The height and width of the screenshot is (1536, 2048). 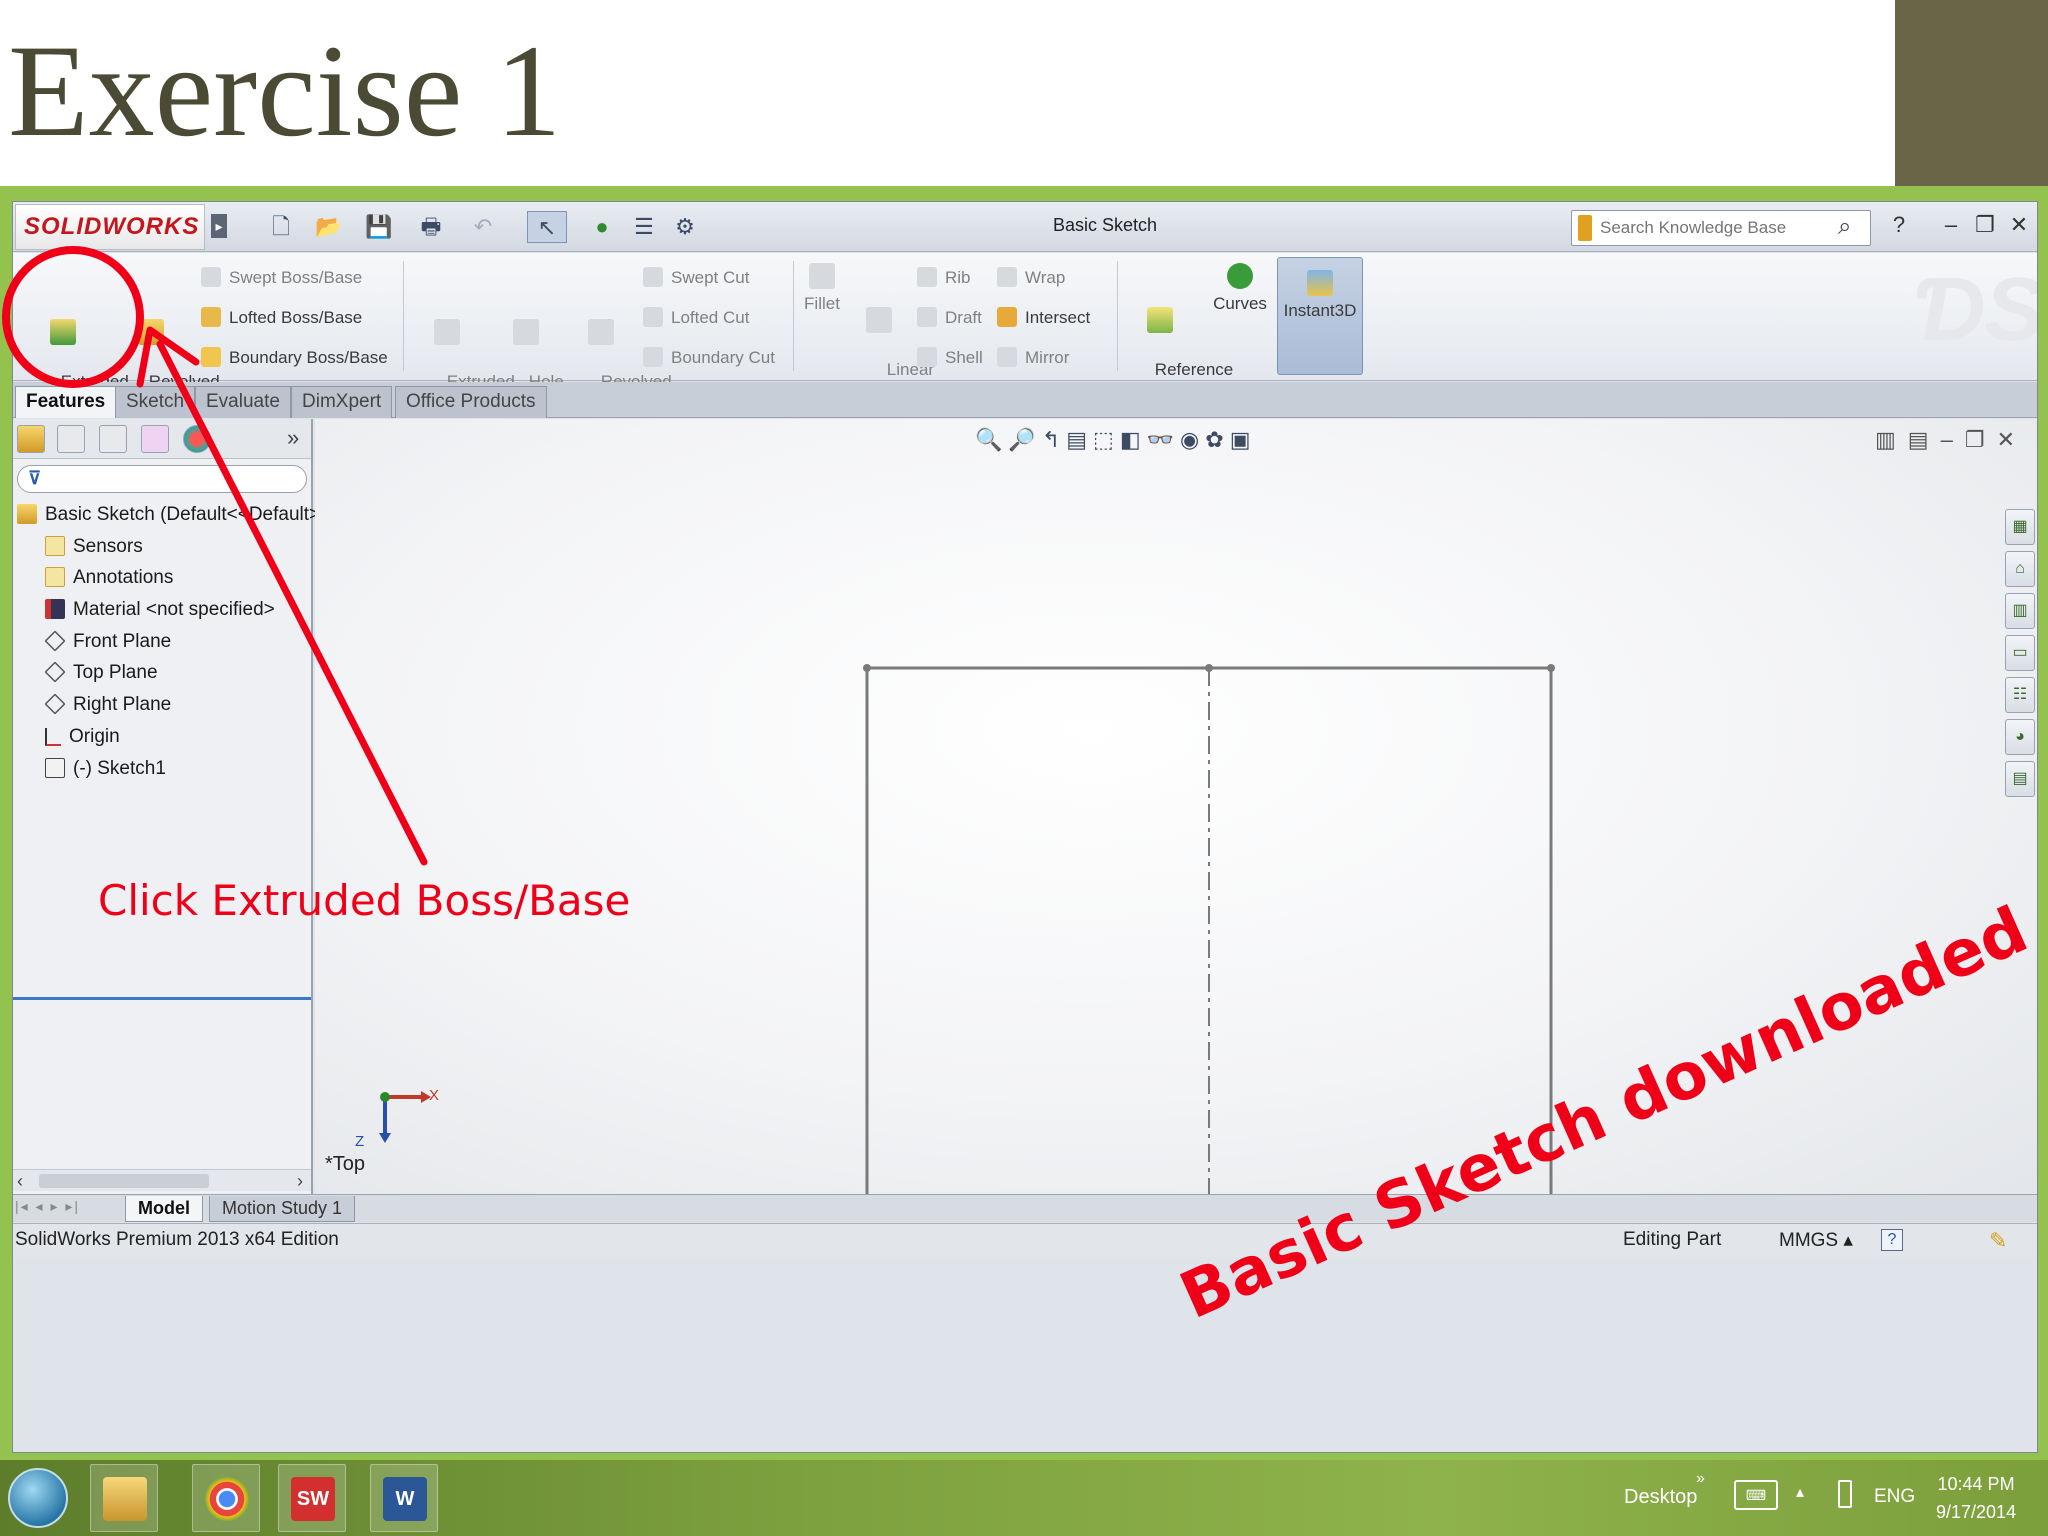 What do you see at coordinates (1976, 1484) in the screenshot?
I see `clock-time: 10:44 PM` at bounding box center [1976, 1484].